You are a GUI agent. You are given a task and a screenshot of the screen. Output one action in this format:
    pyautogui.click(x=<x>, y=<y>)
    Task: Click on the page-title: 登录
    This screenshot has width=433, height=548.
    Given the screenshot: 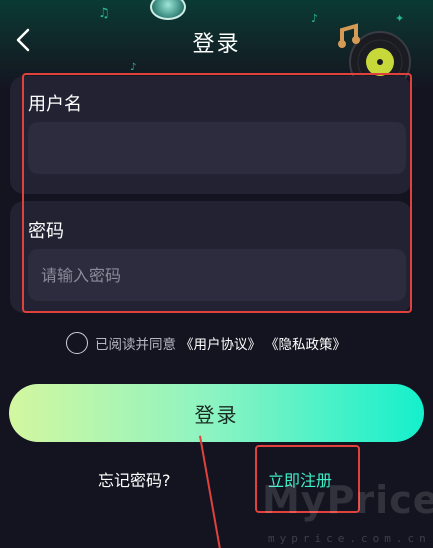 What is the action you would take?
    pyautogui.click(x=216, y=44)
    